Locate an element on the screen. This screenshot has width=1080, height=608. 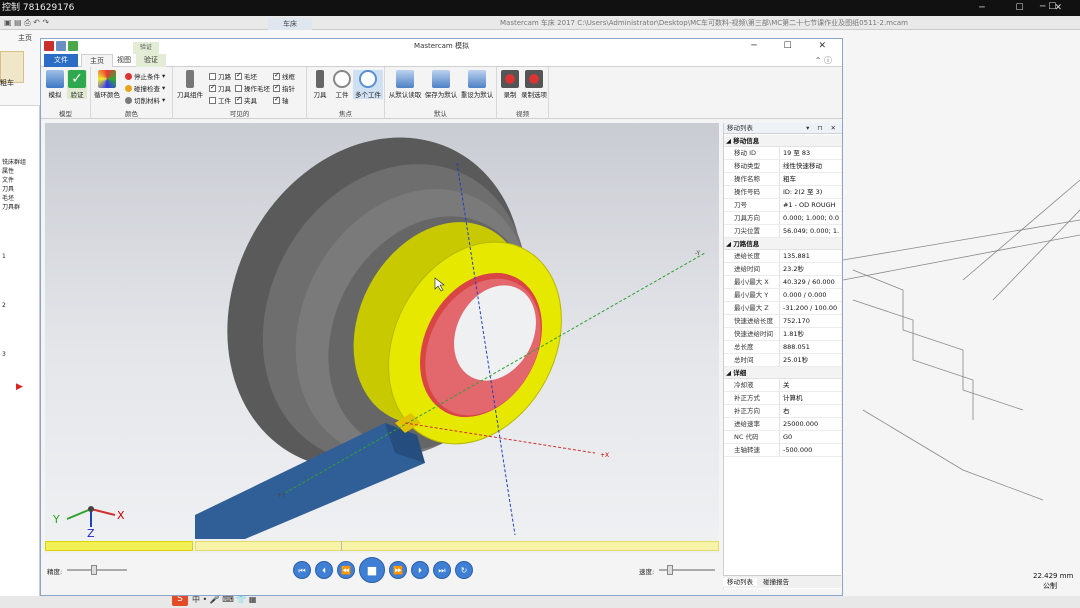
loop-button: ↻ is located at coordinates (464, 570).